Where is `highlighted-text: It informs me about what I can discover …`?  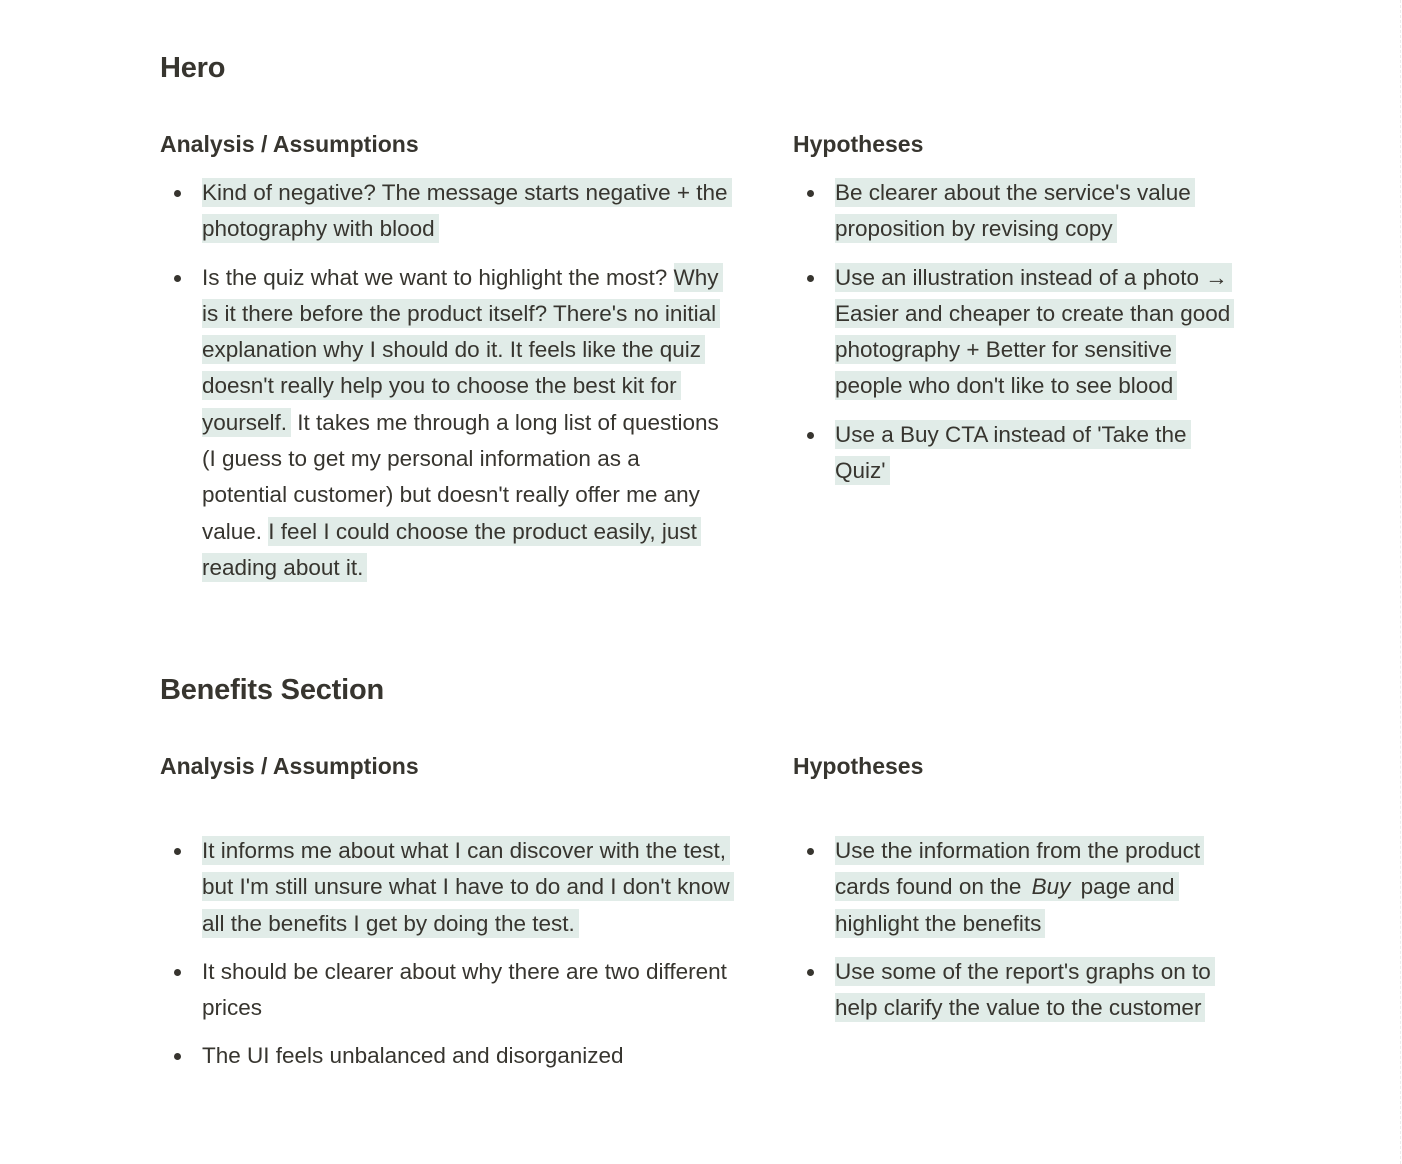 highlighted-text: It informs me about what I can discover … is located at coordinates (468, 887).